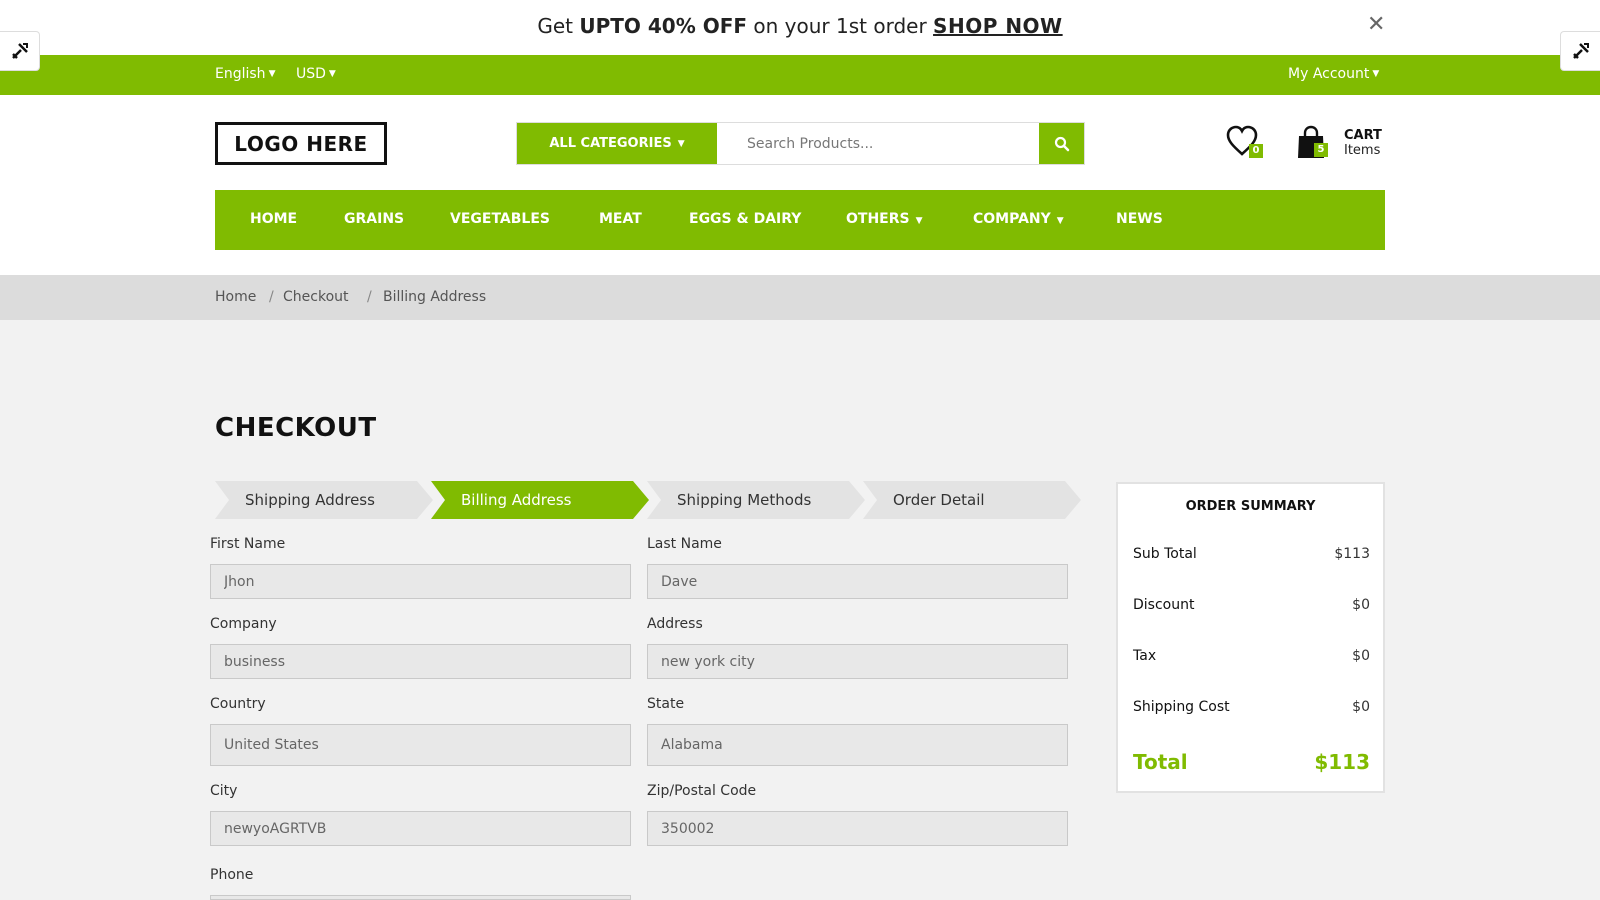 The width and height of the screenshot is (1600, 900). What do you see at coordinates (311, 74) in the screenshot?
I see `currency-label: USD` at bounding box center [311, 74].